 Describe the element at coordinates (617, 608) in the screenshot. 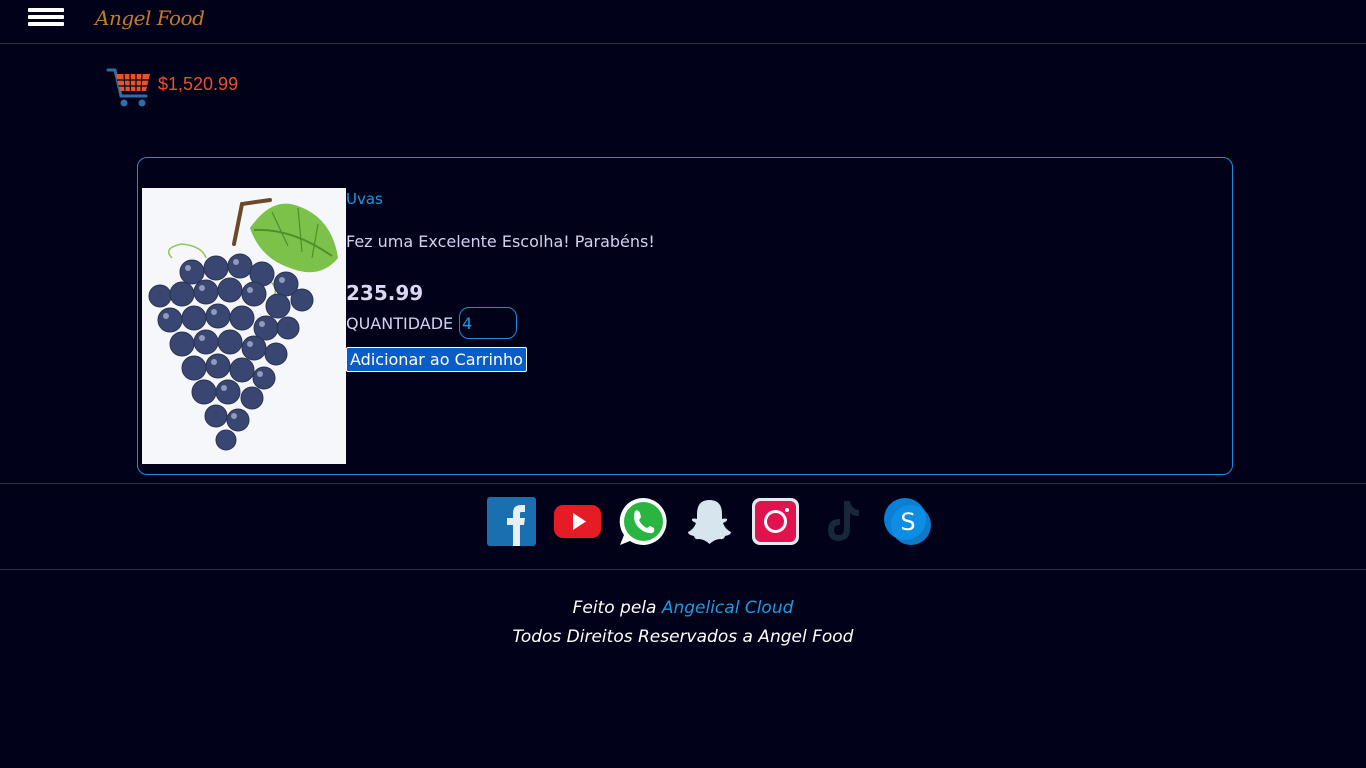

I see `footer-credit-prefix: Feito pela` at that location.